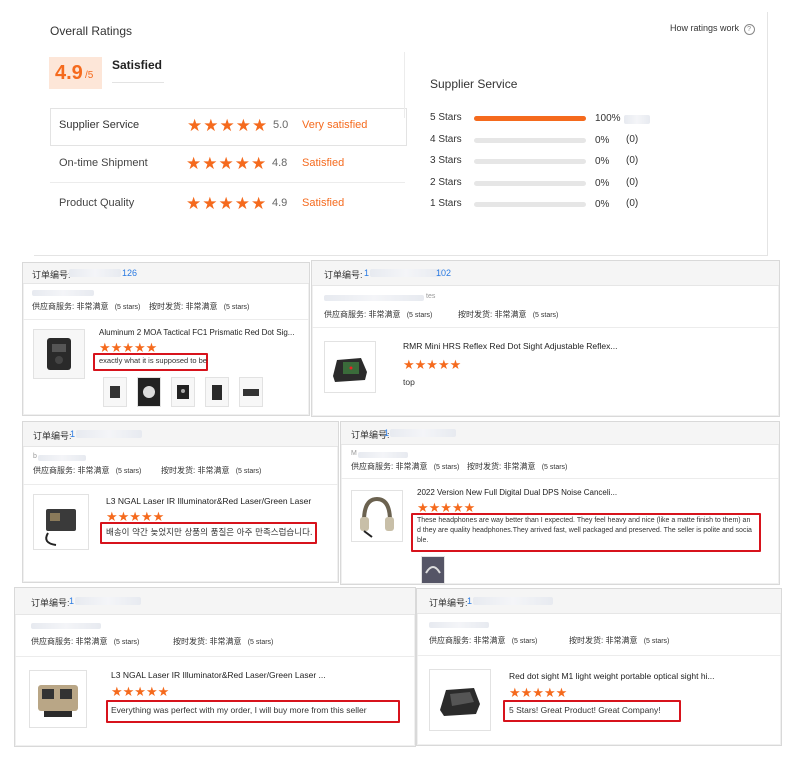  I want to click on headphones-image, so click(377, 517).